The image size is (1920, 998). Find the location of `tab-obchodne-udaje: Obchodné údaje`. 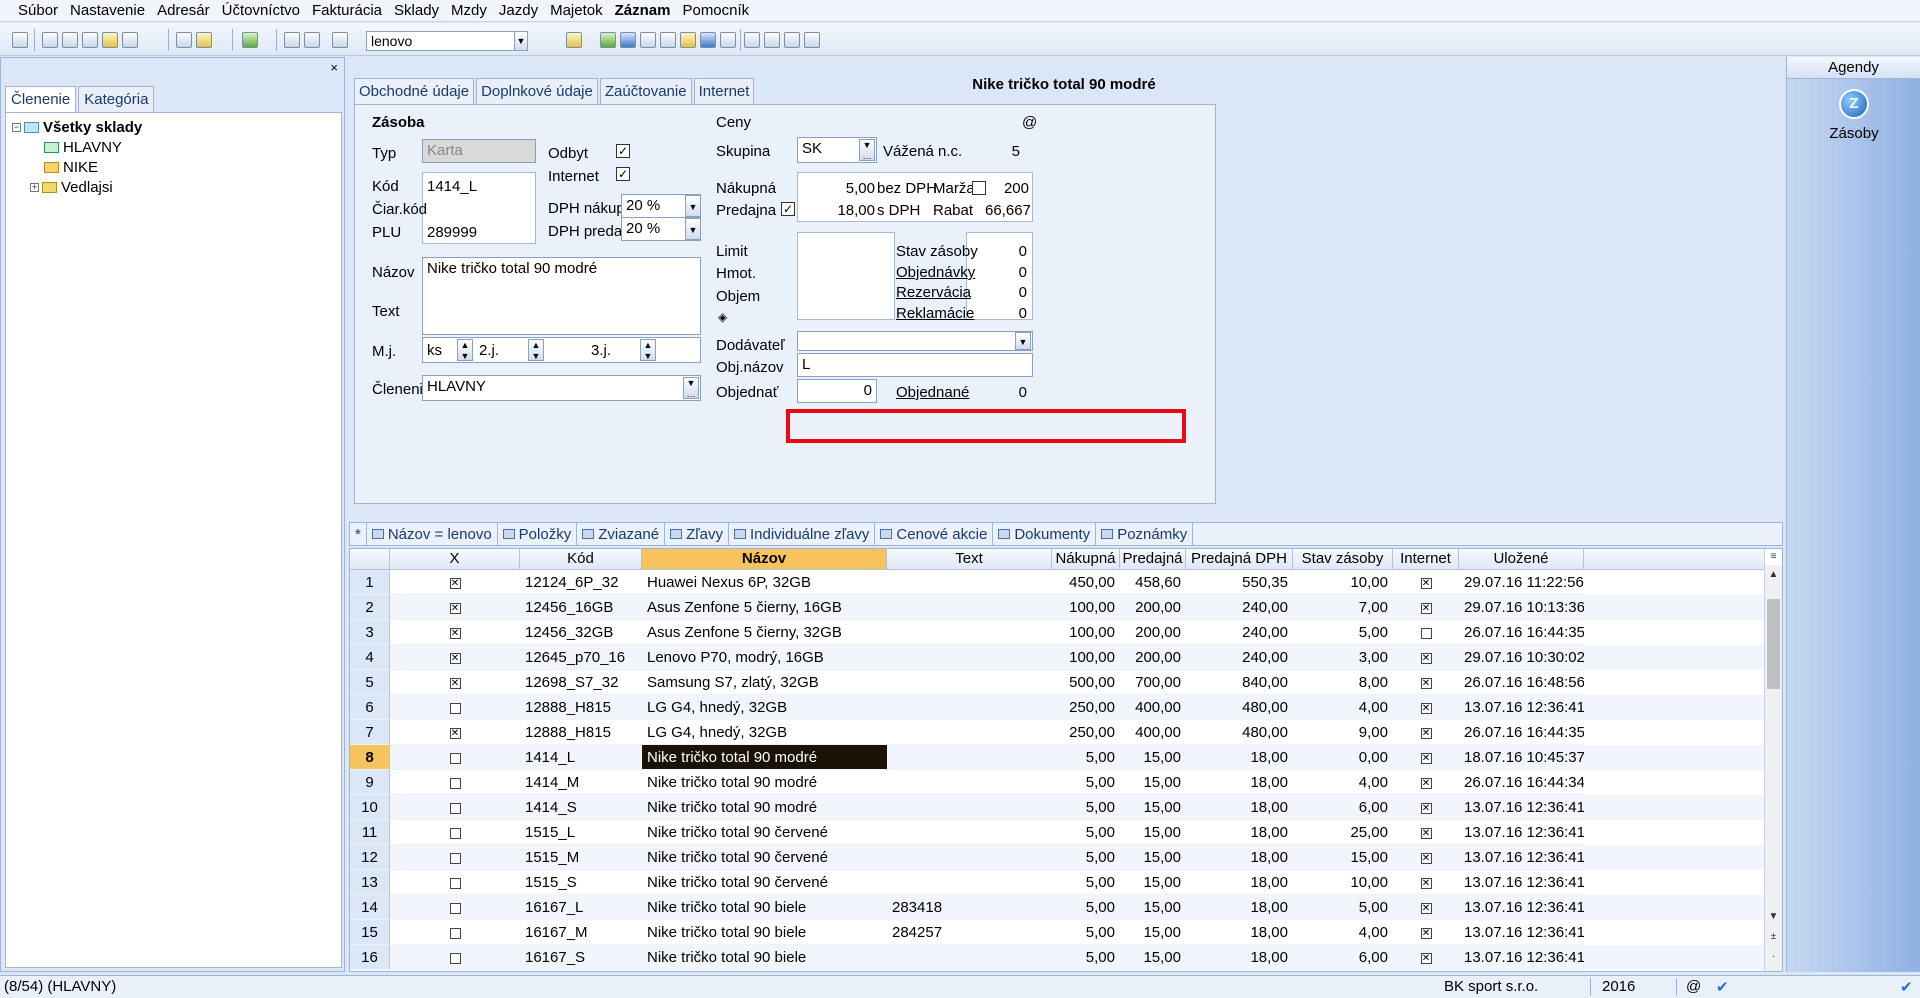

tab-obchodne-udaje: Obchodné údaje is located at coordinates (414, 91).